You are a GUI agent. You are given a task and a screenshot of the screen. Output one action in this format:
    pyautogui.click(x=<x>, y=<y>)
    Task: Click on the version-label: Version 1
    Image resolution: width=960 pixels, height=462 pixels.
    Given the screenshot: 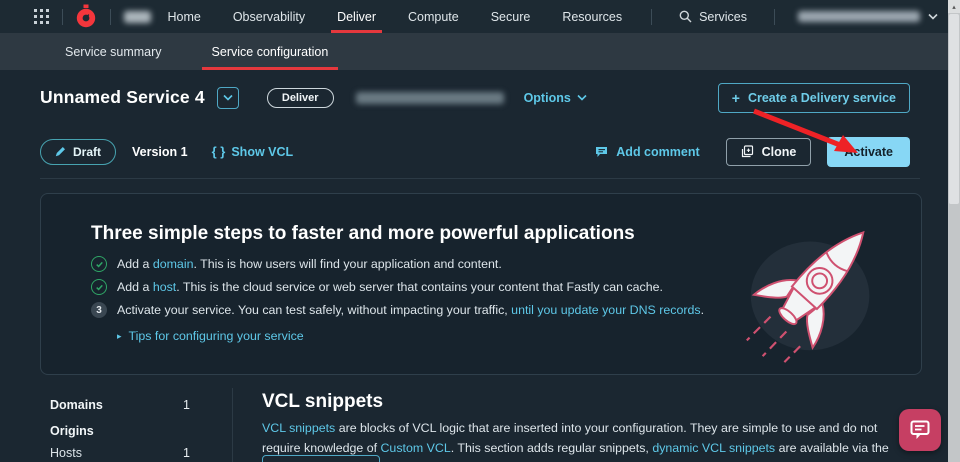 What is the action you would take?
    pyautogui.click(x=160, y=151)
    